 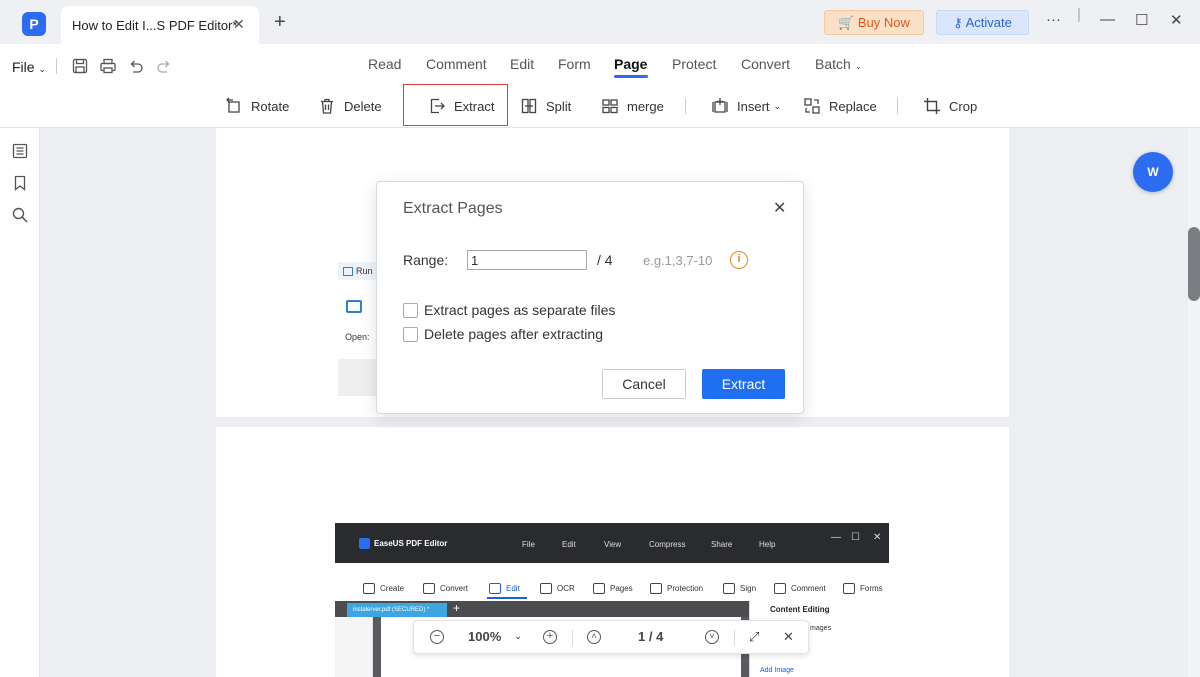 I want to click on minimize-button: —, so click(x=1107, y=19).